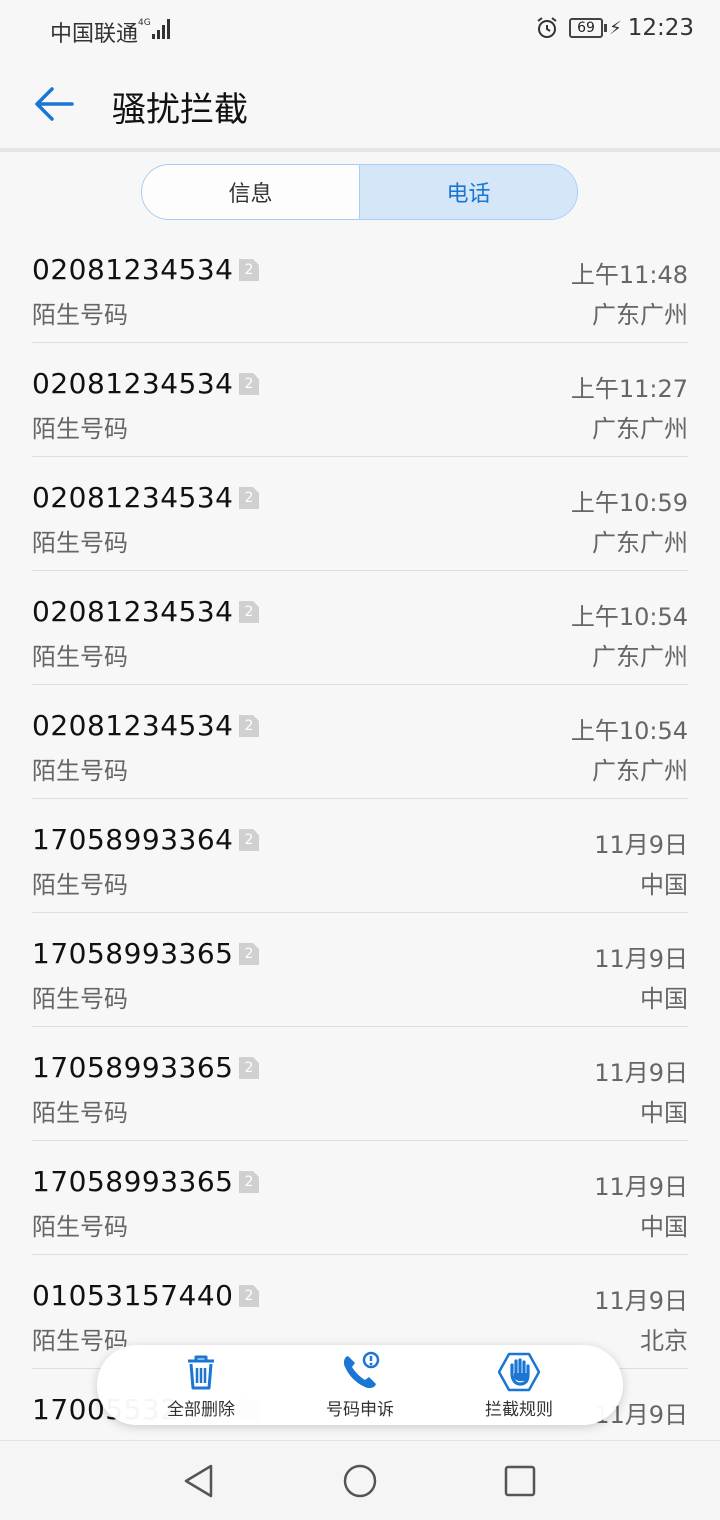  What do you see at coordinates (588, 28) in the screenshot?
I see `battery-icon: 69` at bounding box center [588, 28].